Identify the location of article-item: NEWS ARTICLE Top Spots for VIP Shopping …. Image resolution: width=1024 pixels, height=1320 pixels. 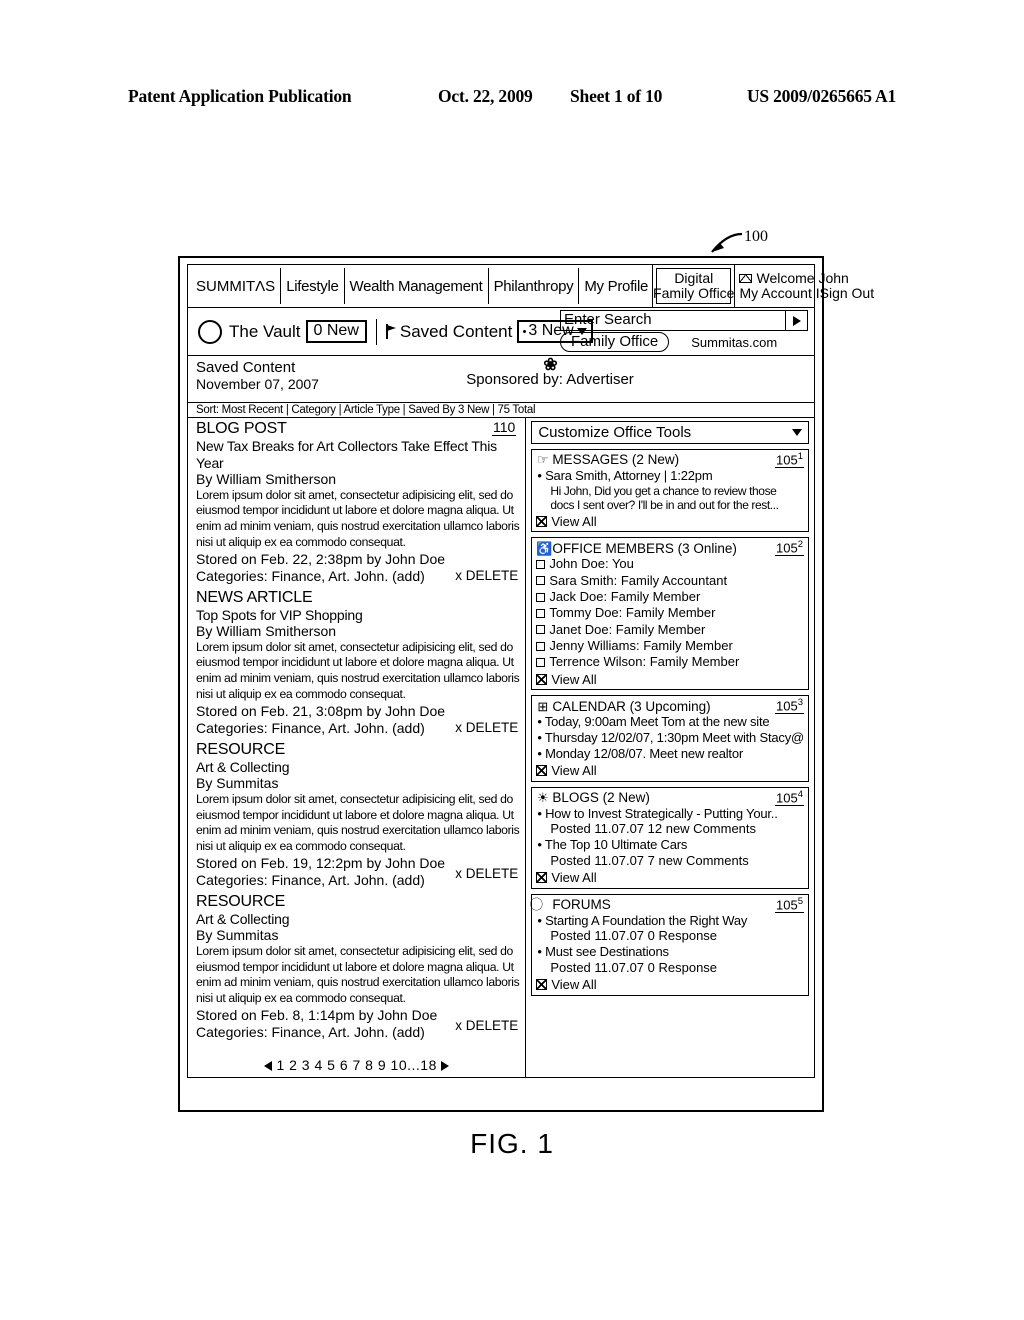
(358, 663).